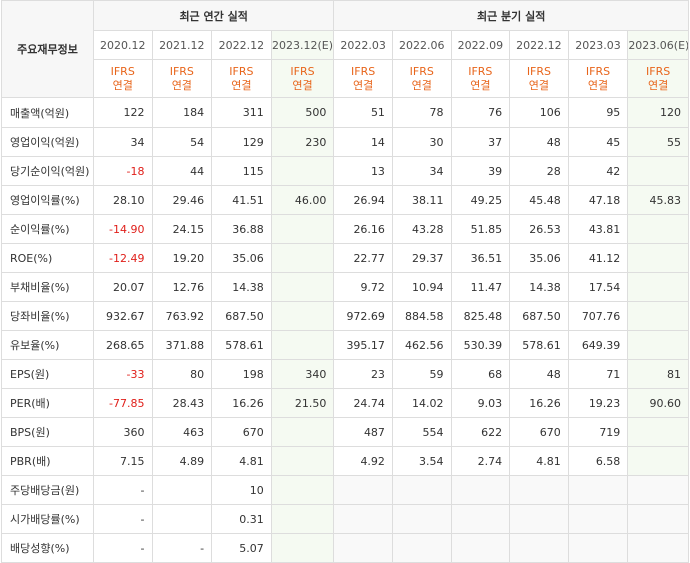 The height and width of the screenshot is (563, 690). I want to click on table-cell: 13, so click(363, 171).